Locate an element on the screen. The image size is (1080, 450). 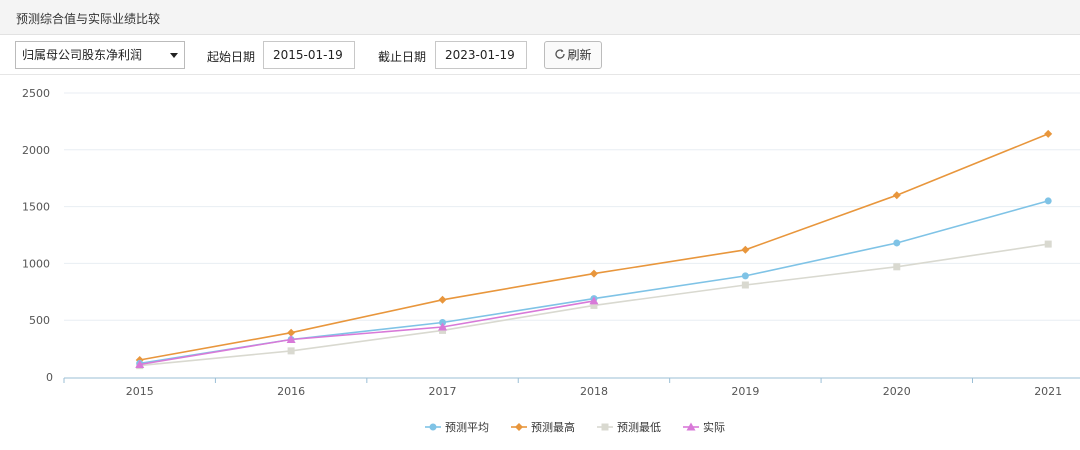
legend-item: 实际 is located at coordinates (704, 427).